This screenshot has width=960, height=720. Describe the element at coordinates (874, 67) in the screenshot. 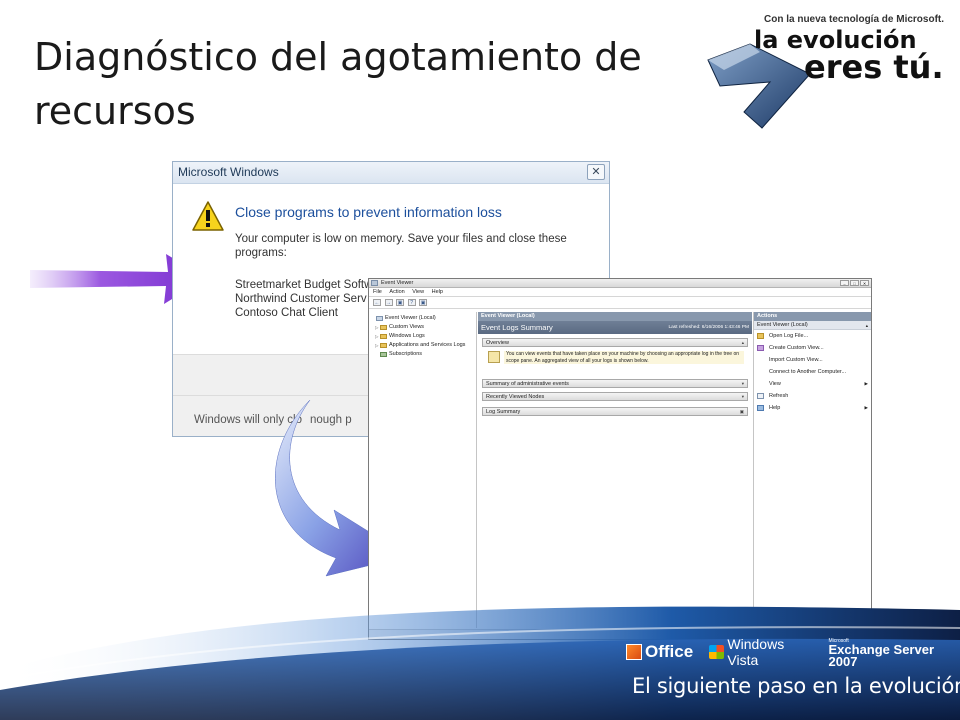

I see `logo-line2: eres tú.` at that location.